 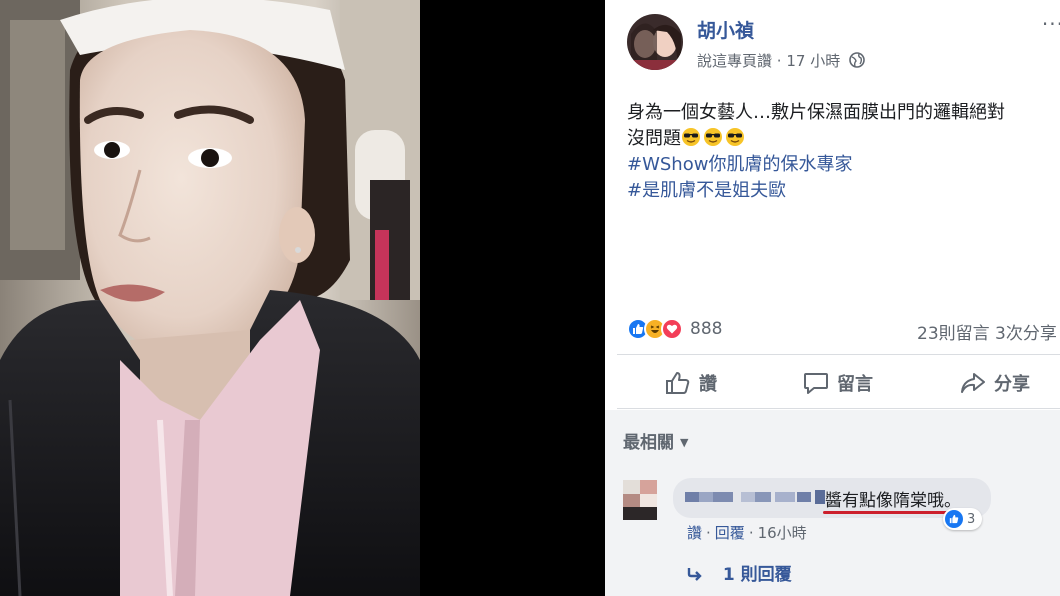 I want to click on comment-bubble: 醬有點像隋棠哦。, so click(x=832, y=498).